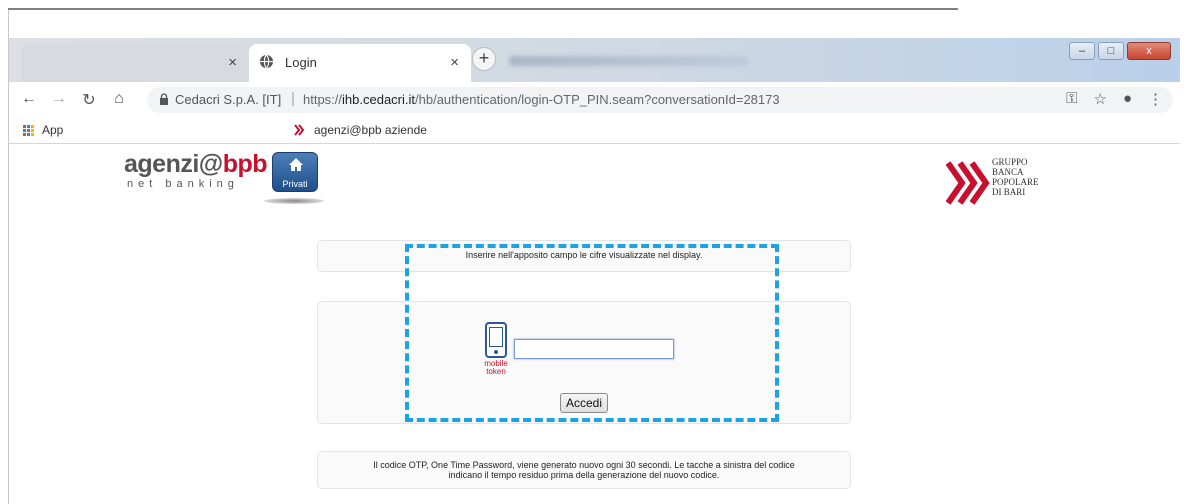 This screenshot has width=1187, height=504. I want to click on gruppo-bpb-logo: GRUPPO BANCA POPOLARE DI BARI, so click(1006, 184).